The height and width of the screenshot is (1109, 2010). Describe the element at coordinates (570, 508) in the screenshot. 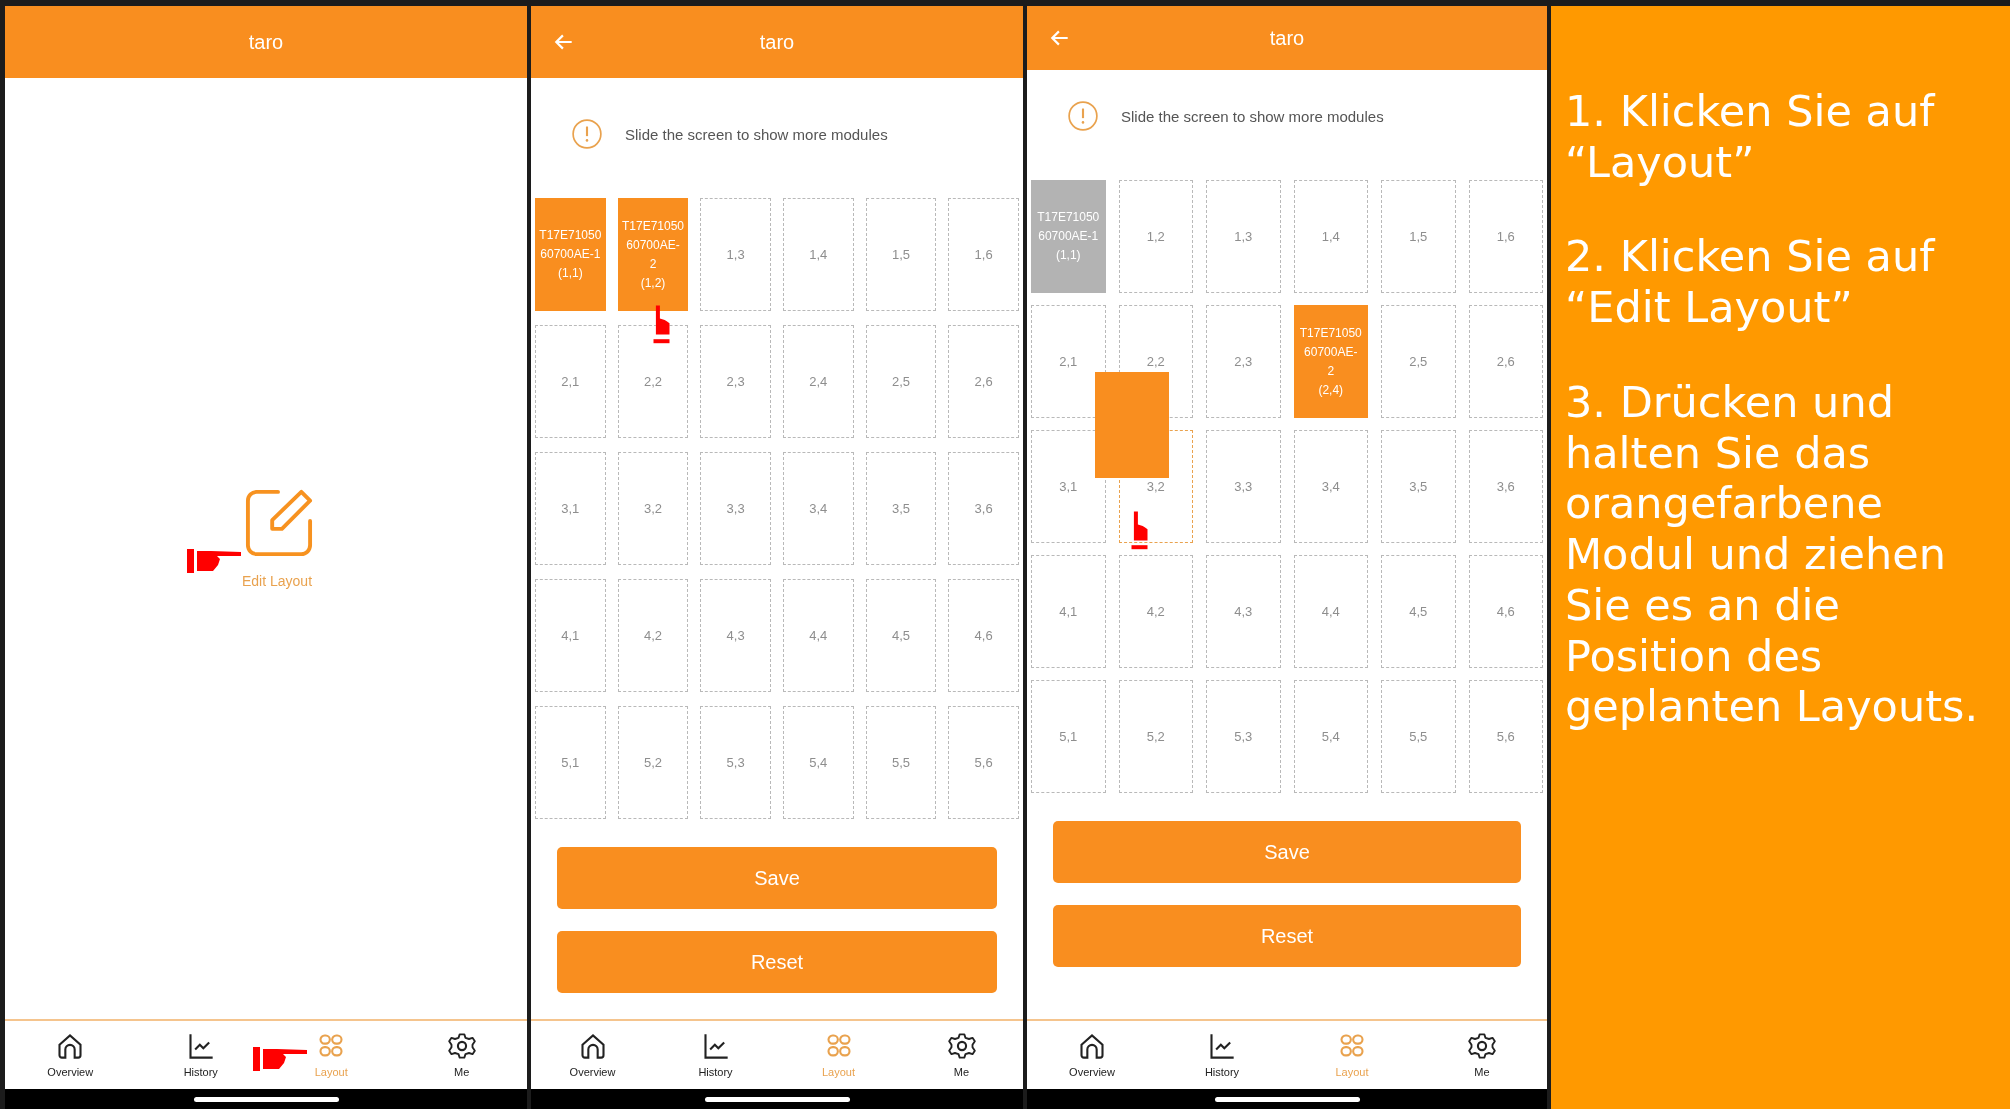

I see `grid-slot: 3,1` at that location.